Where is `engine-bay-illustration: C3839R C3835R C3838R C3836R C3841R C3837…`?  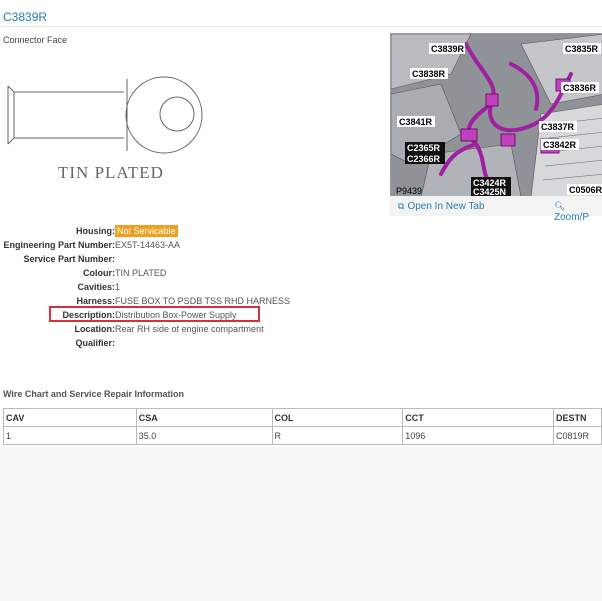 engine-bay-illustration: C3839R C3835R C3838R C3836R C3841R C3837… is located at coordinates (496, 115).